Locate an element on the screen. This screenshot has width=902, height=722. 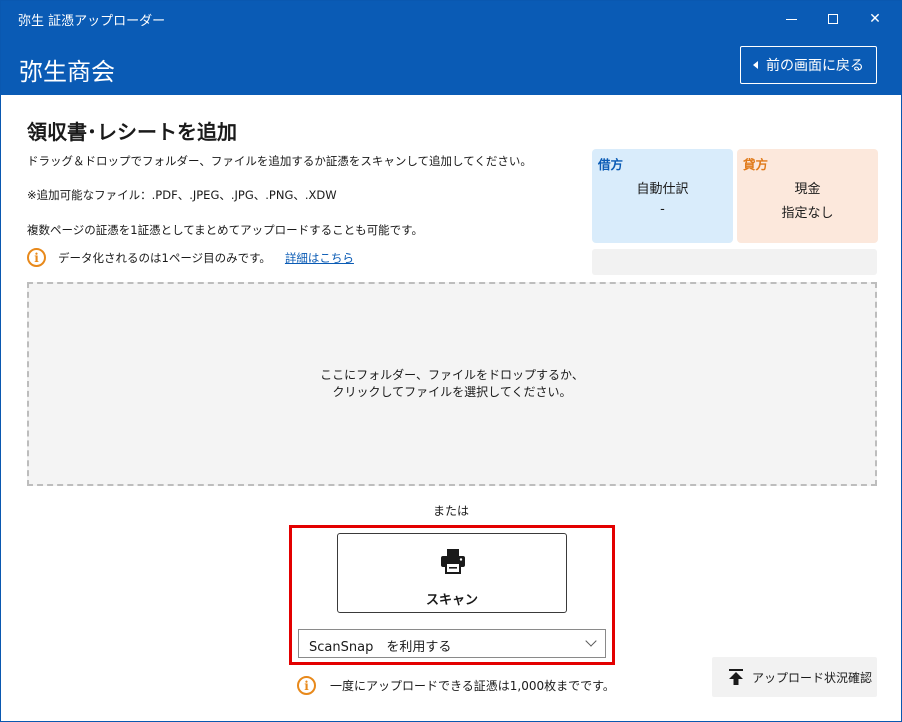
back-button-label: 前の画面に戻る is located at coordinates (815, 66).